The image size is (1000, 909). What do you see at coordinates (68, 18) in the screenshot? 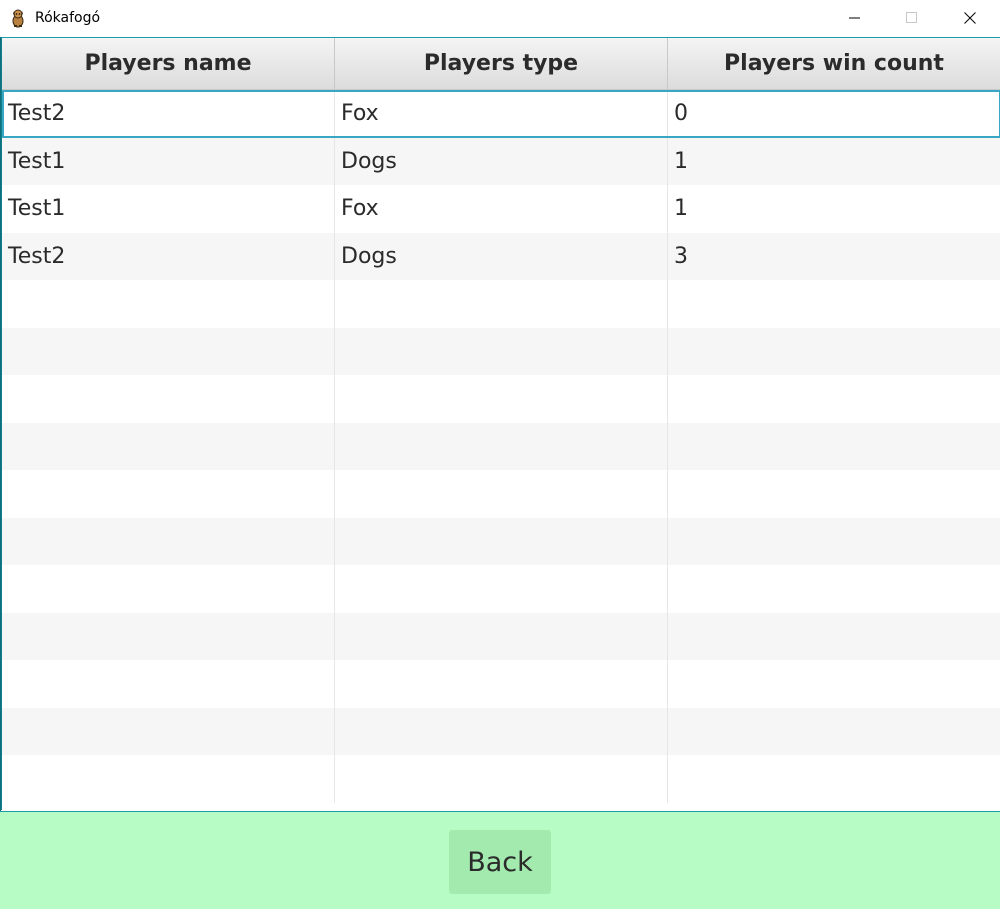
I see `window-title: Rókafogó` at bounding box center [68, 18].